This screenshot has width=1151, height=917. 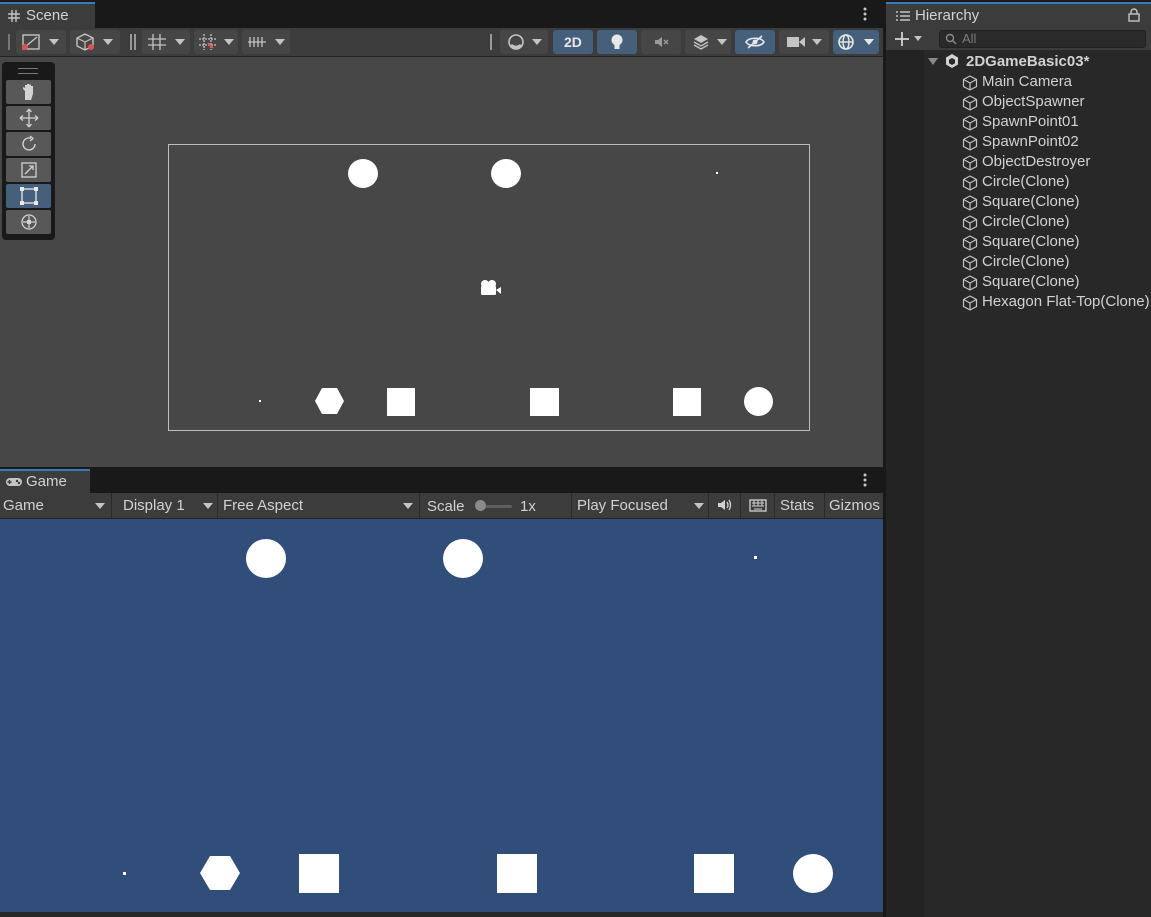 What do you see at coordinates (865, 14) in the screenshot?
I see `scene-more-options-icon` at bounding box center [865, 14].